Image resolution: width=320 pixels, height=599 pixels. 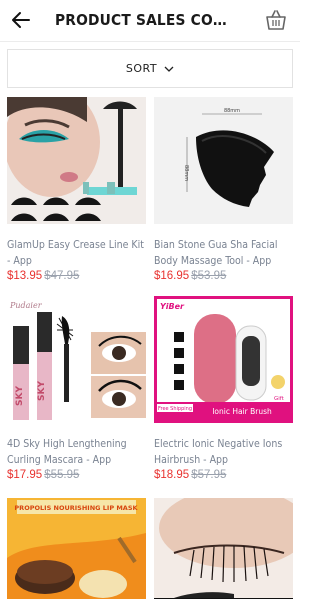 What do you see at coordinates (76, 508) in the screenshot?
I see `banner-label: PROPOLIS NOURISHING LIP MASK` at bounding box center [76, 508].